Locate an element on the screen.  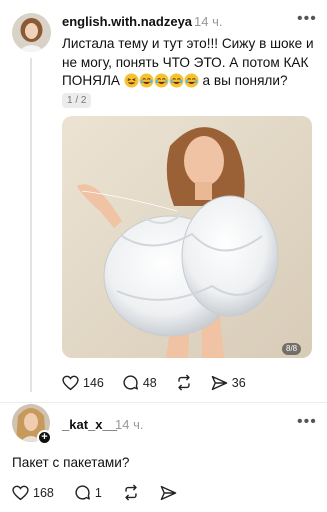
divider is located at coordinates (163, 402).